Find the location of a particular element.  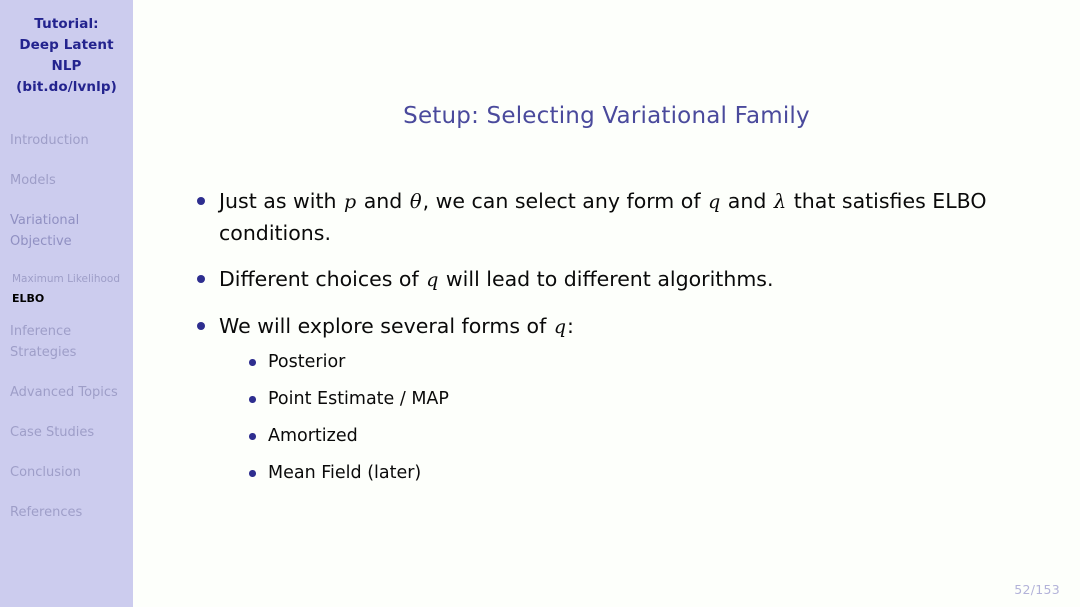

sidebar-item-conclusion: Conclusion is located at coordinates (66, 472).